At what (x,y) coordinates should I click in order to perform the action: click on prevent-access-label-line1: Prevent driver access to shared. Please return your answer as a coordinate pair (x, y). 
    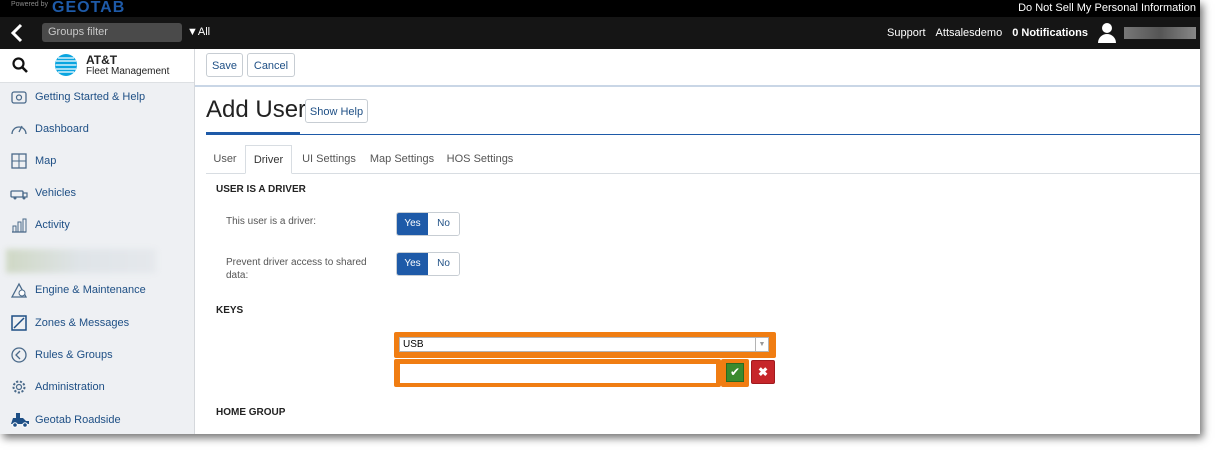
    Looking at the image, I should click on (296, 262).